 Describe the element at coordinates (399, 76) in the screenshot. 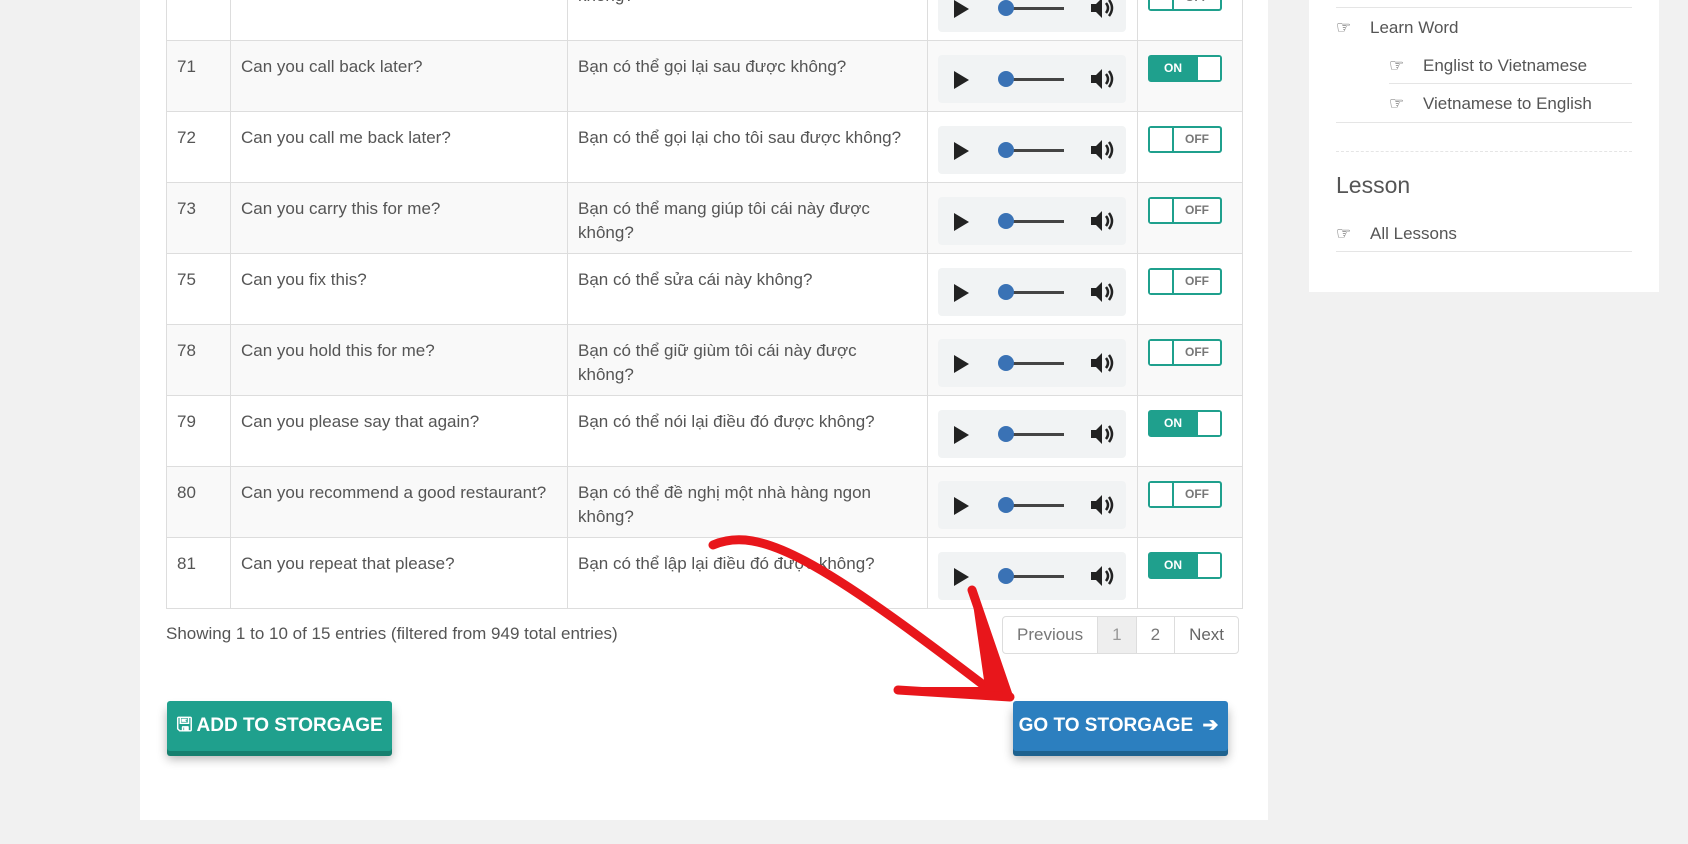

I see `cell-english: Can you call back later?` at that location.